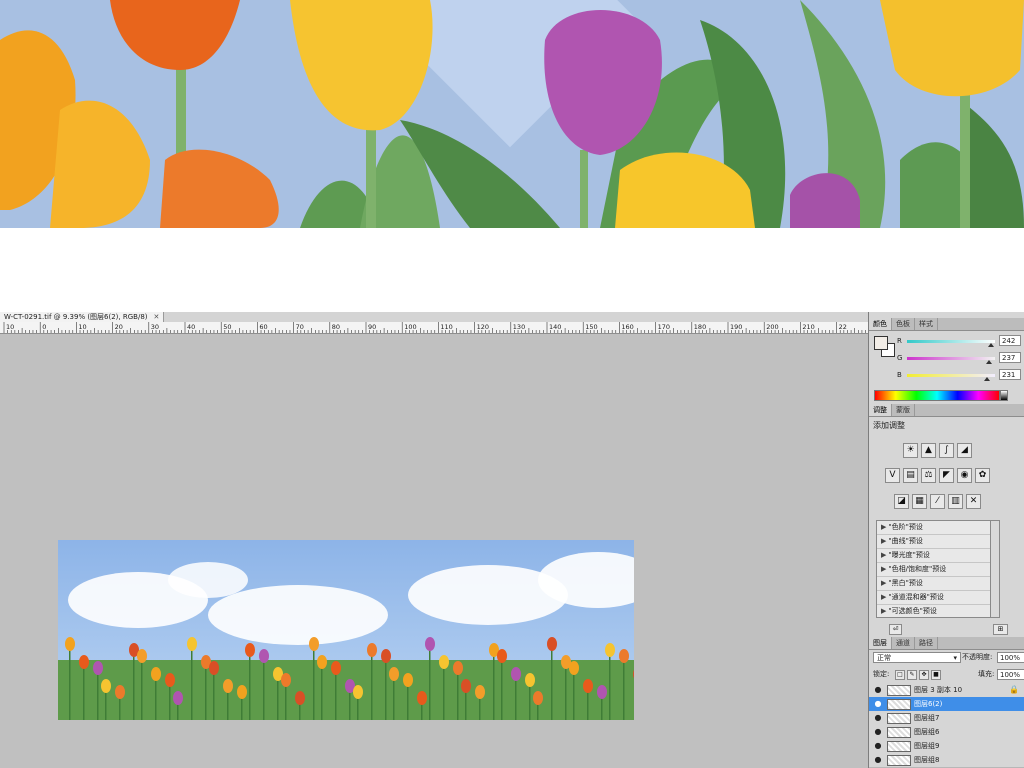  What do you see at coordinates (926, 718) in the screenshot?
I see `layer-name: 图层组7` at bounding box center [926, 718].